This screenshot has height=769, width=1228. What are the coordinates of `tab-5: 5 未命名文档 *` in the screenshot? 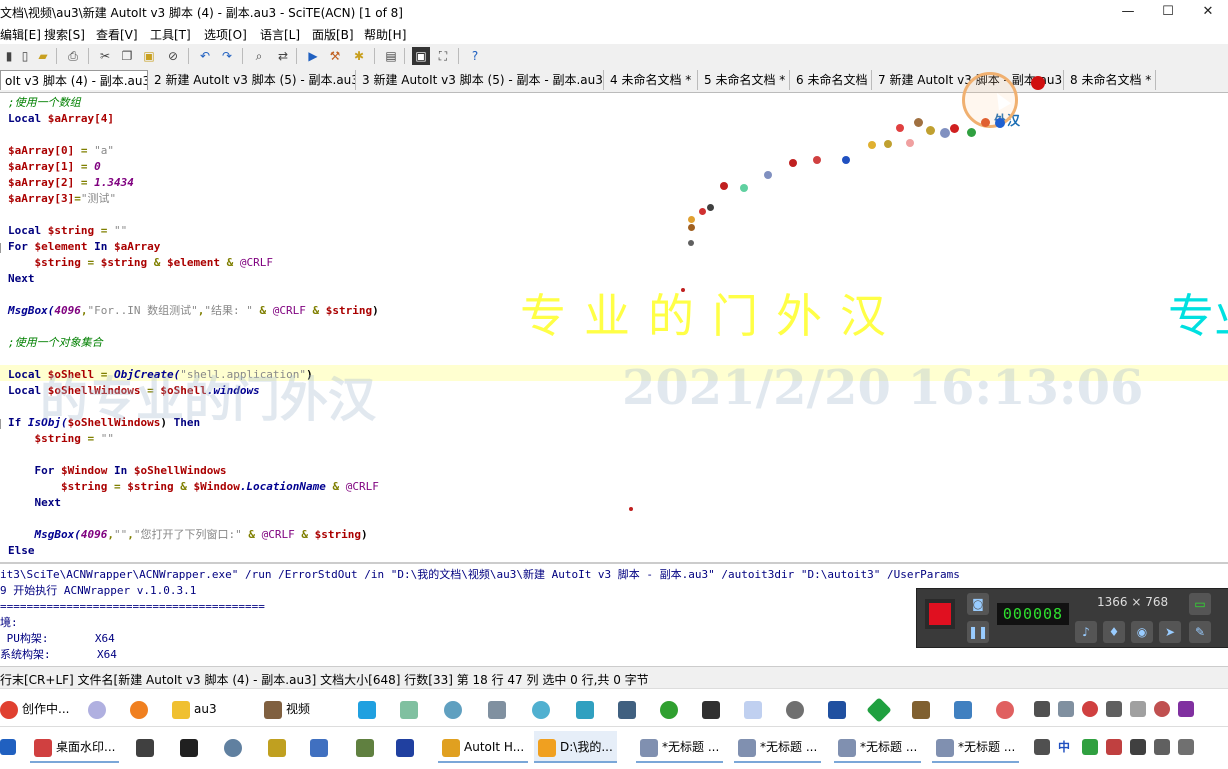 It's located at (745, 80).